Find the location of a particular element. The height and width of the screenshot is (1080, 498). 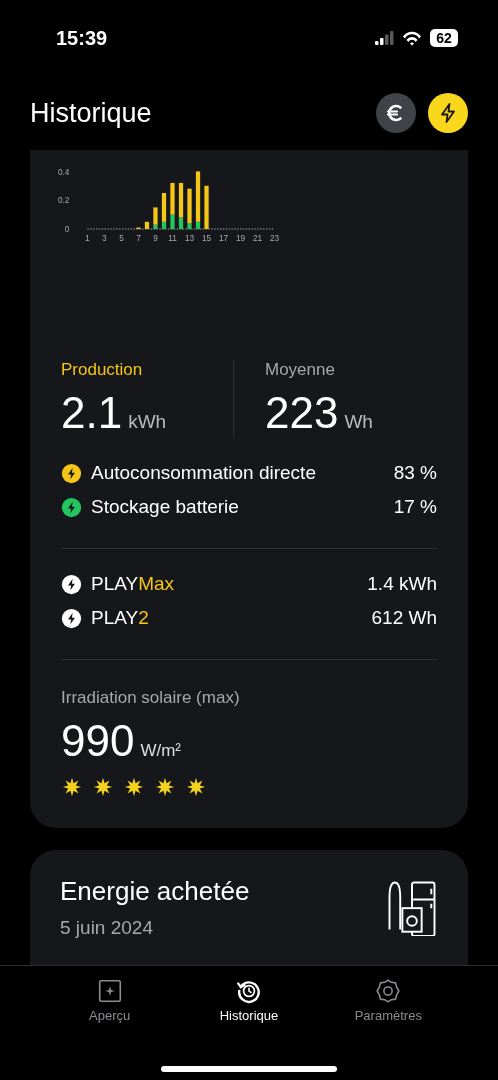

sparkle-icon is located at coordinates (109, 991).